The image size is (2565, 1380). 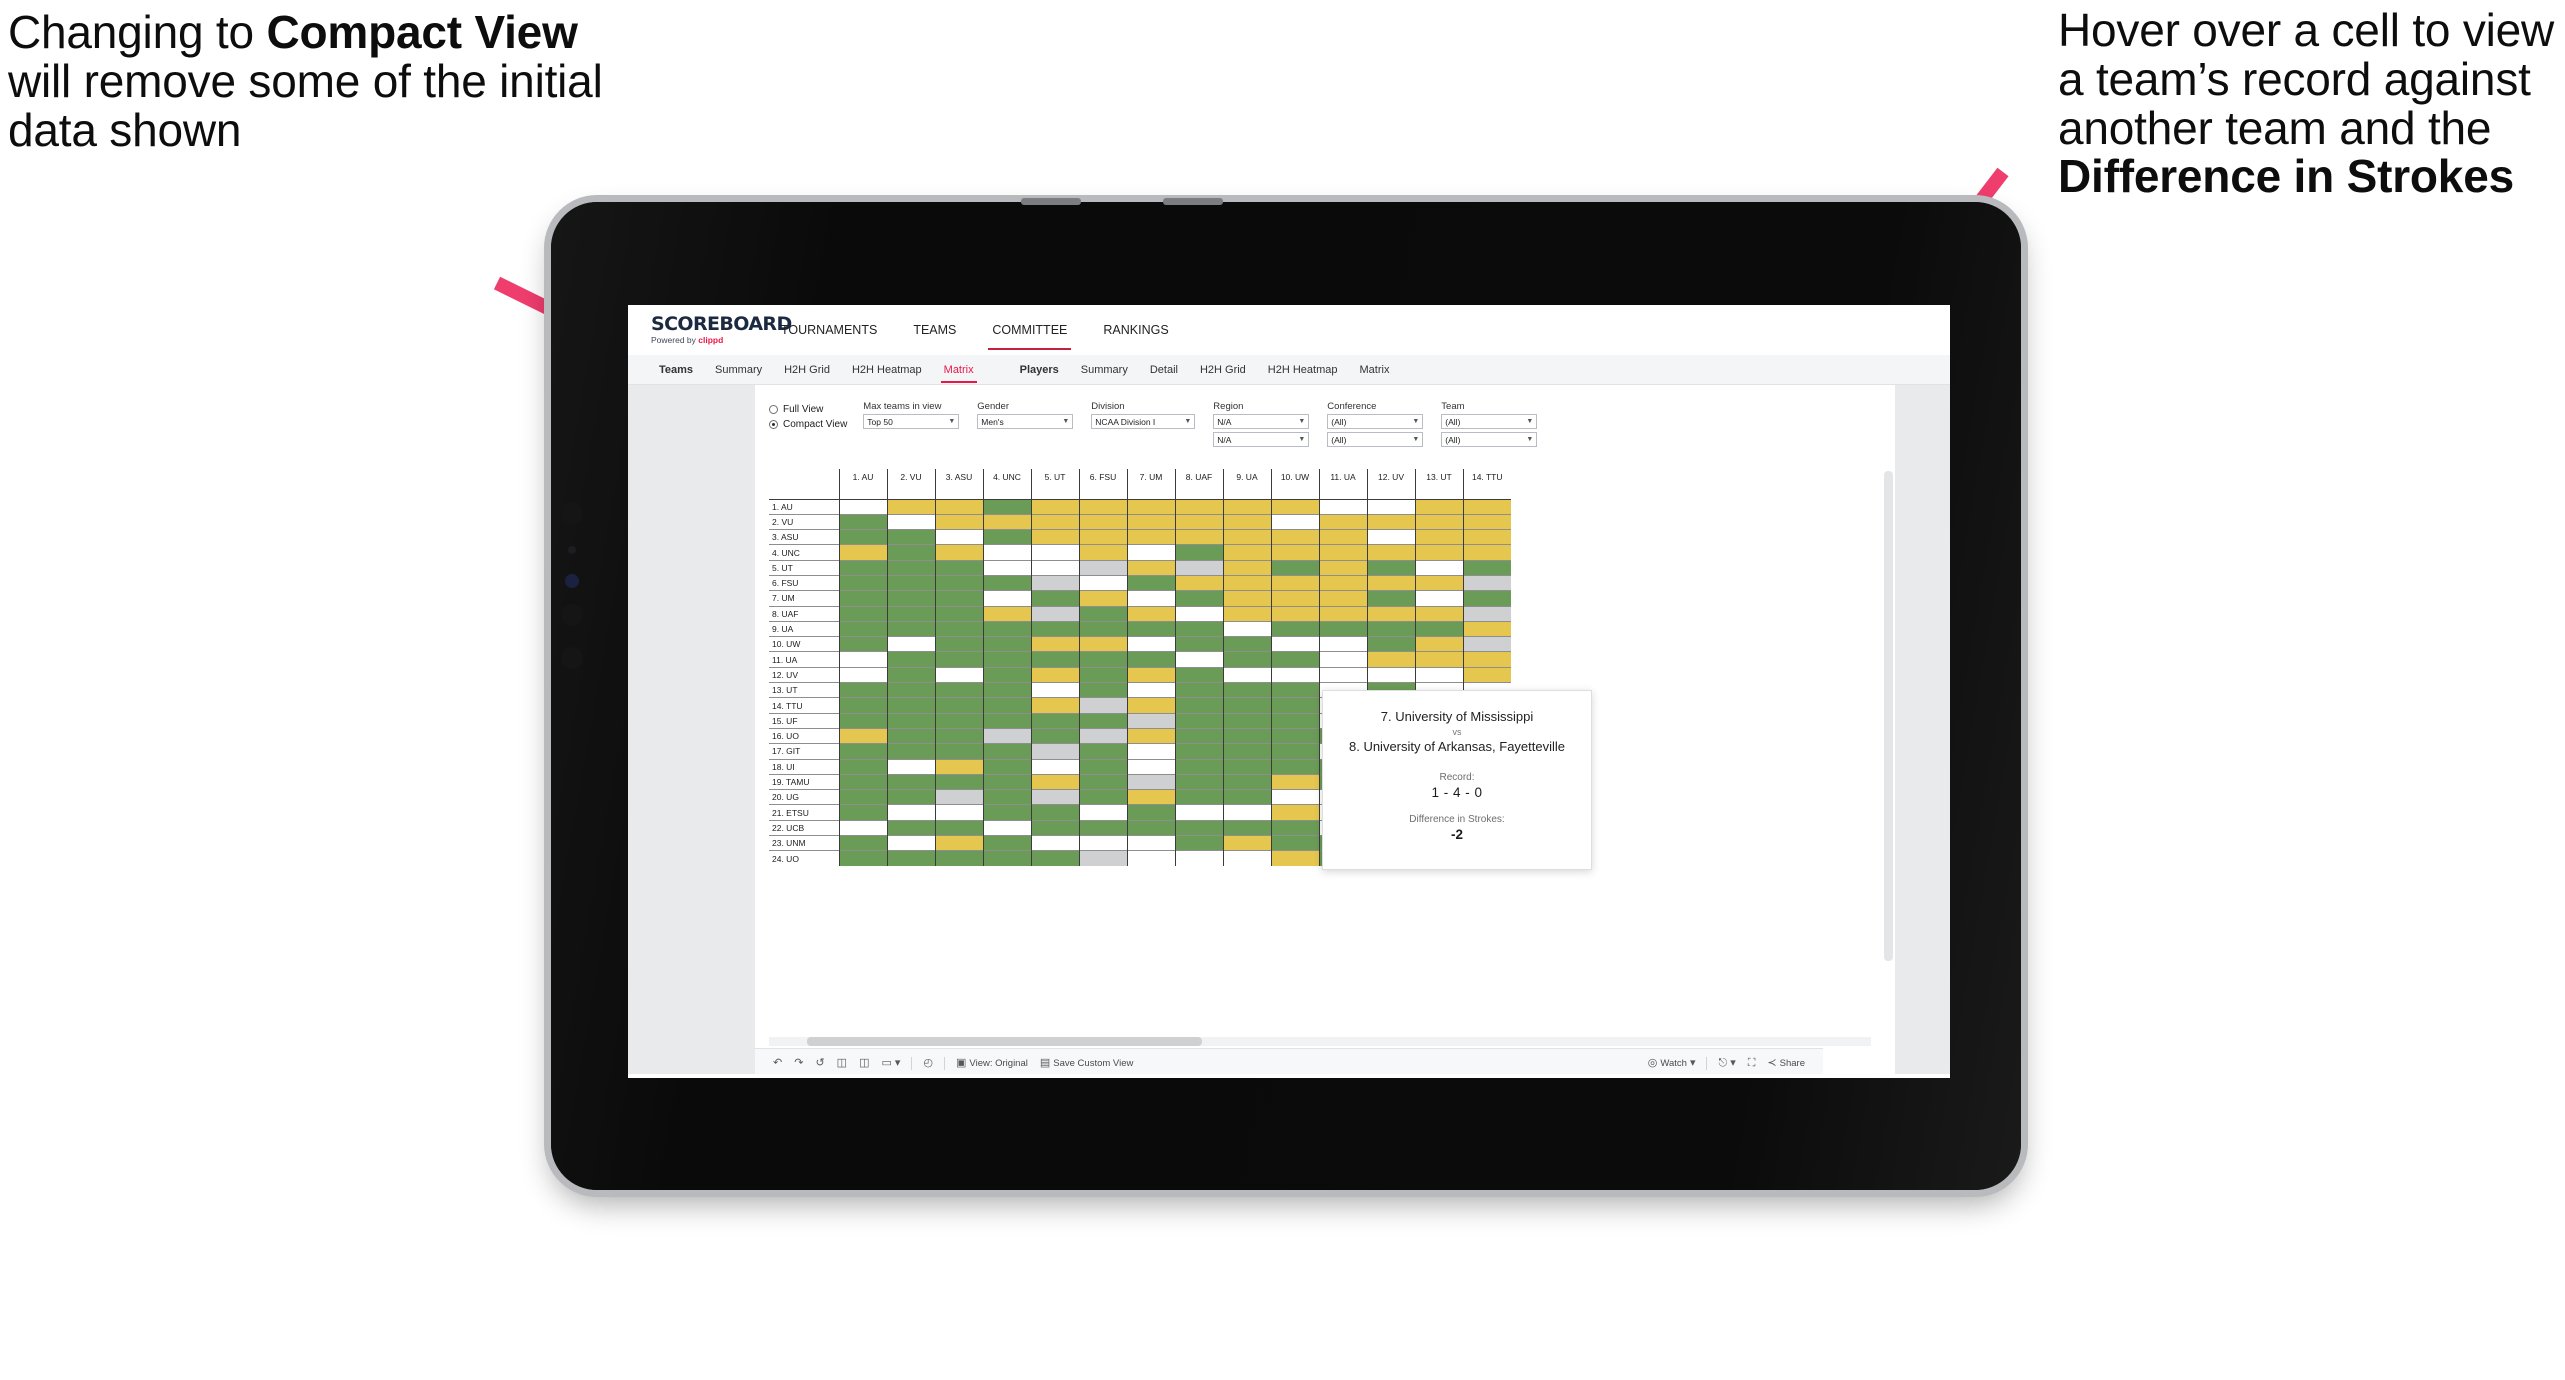 I want to click on filter-max-teams-select: Top 50 ▼, so click(x=911, y=421).